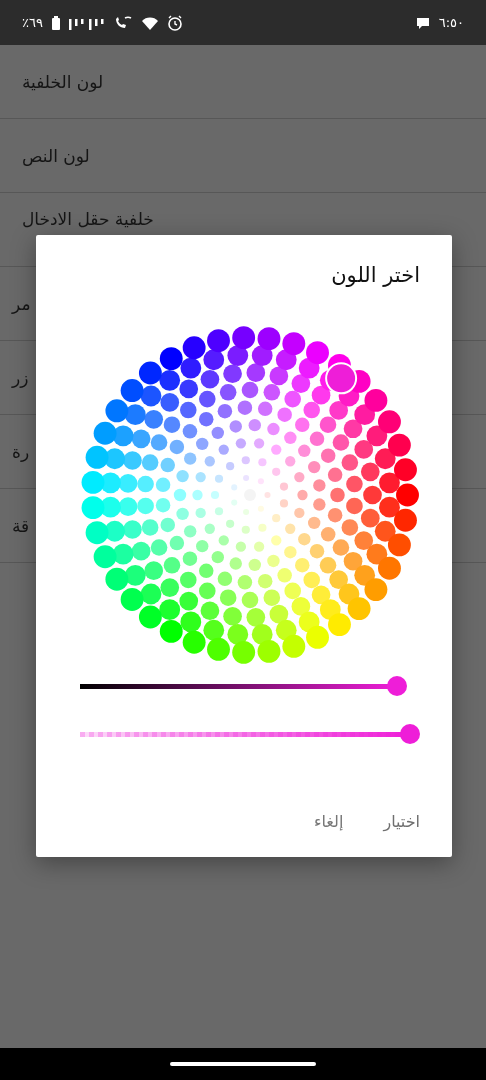  I want to click on setting-label: زر, so click(20, 377).